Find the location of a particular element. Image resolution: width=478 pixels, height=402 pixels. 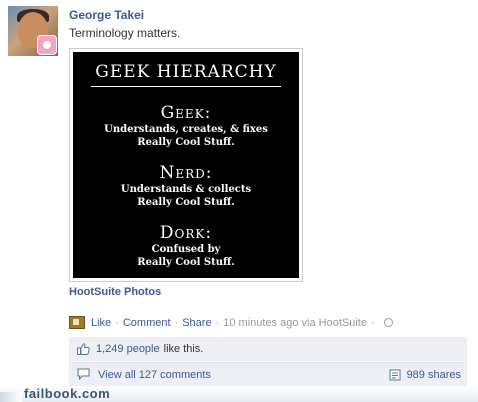

shares-count: 989 shares is located at coordinates (425, 375).